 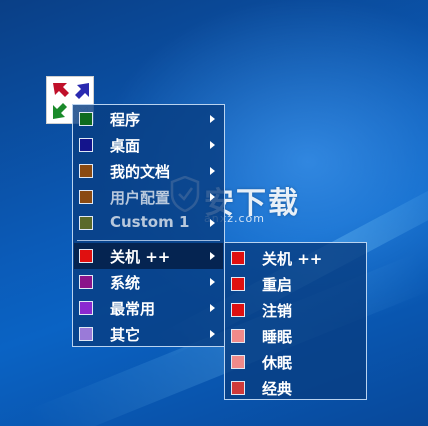 What do you see at coordinates (295, 362) in the screenshot?
I see `submenu-item-hibernate: 休眠` at bounding box center [295, 362].